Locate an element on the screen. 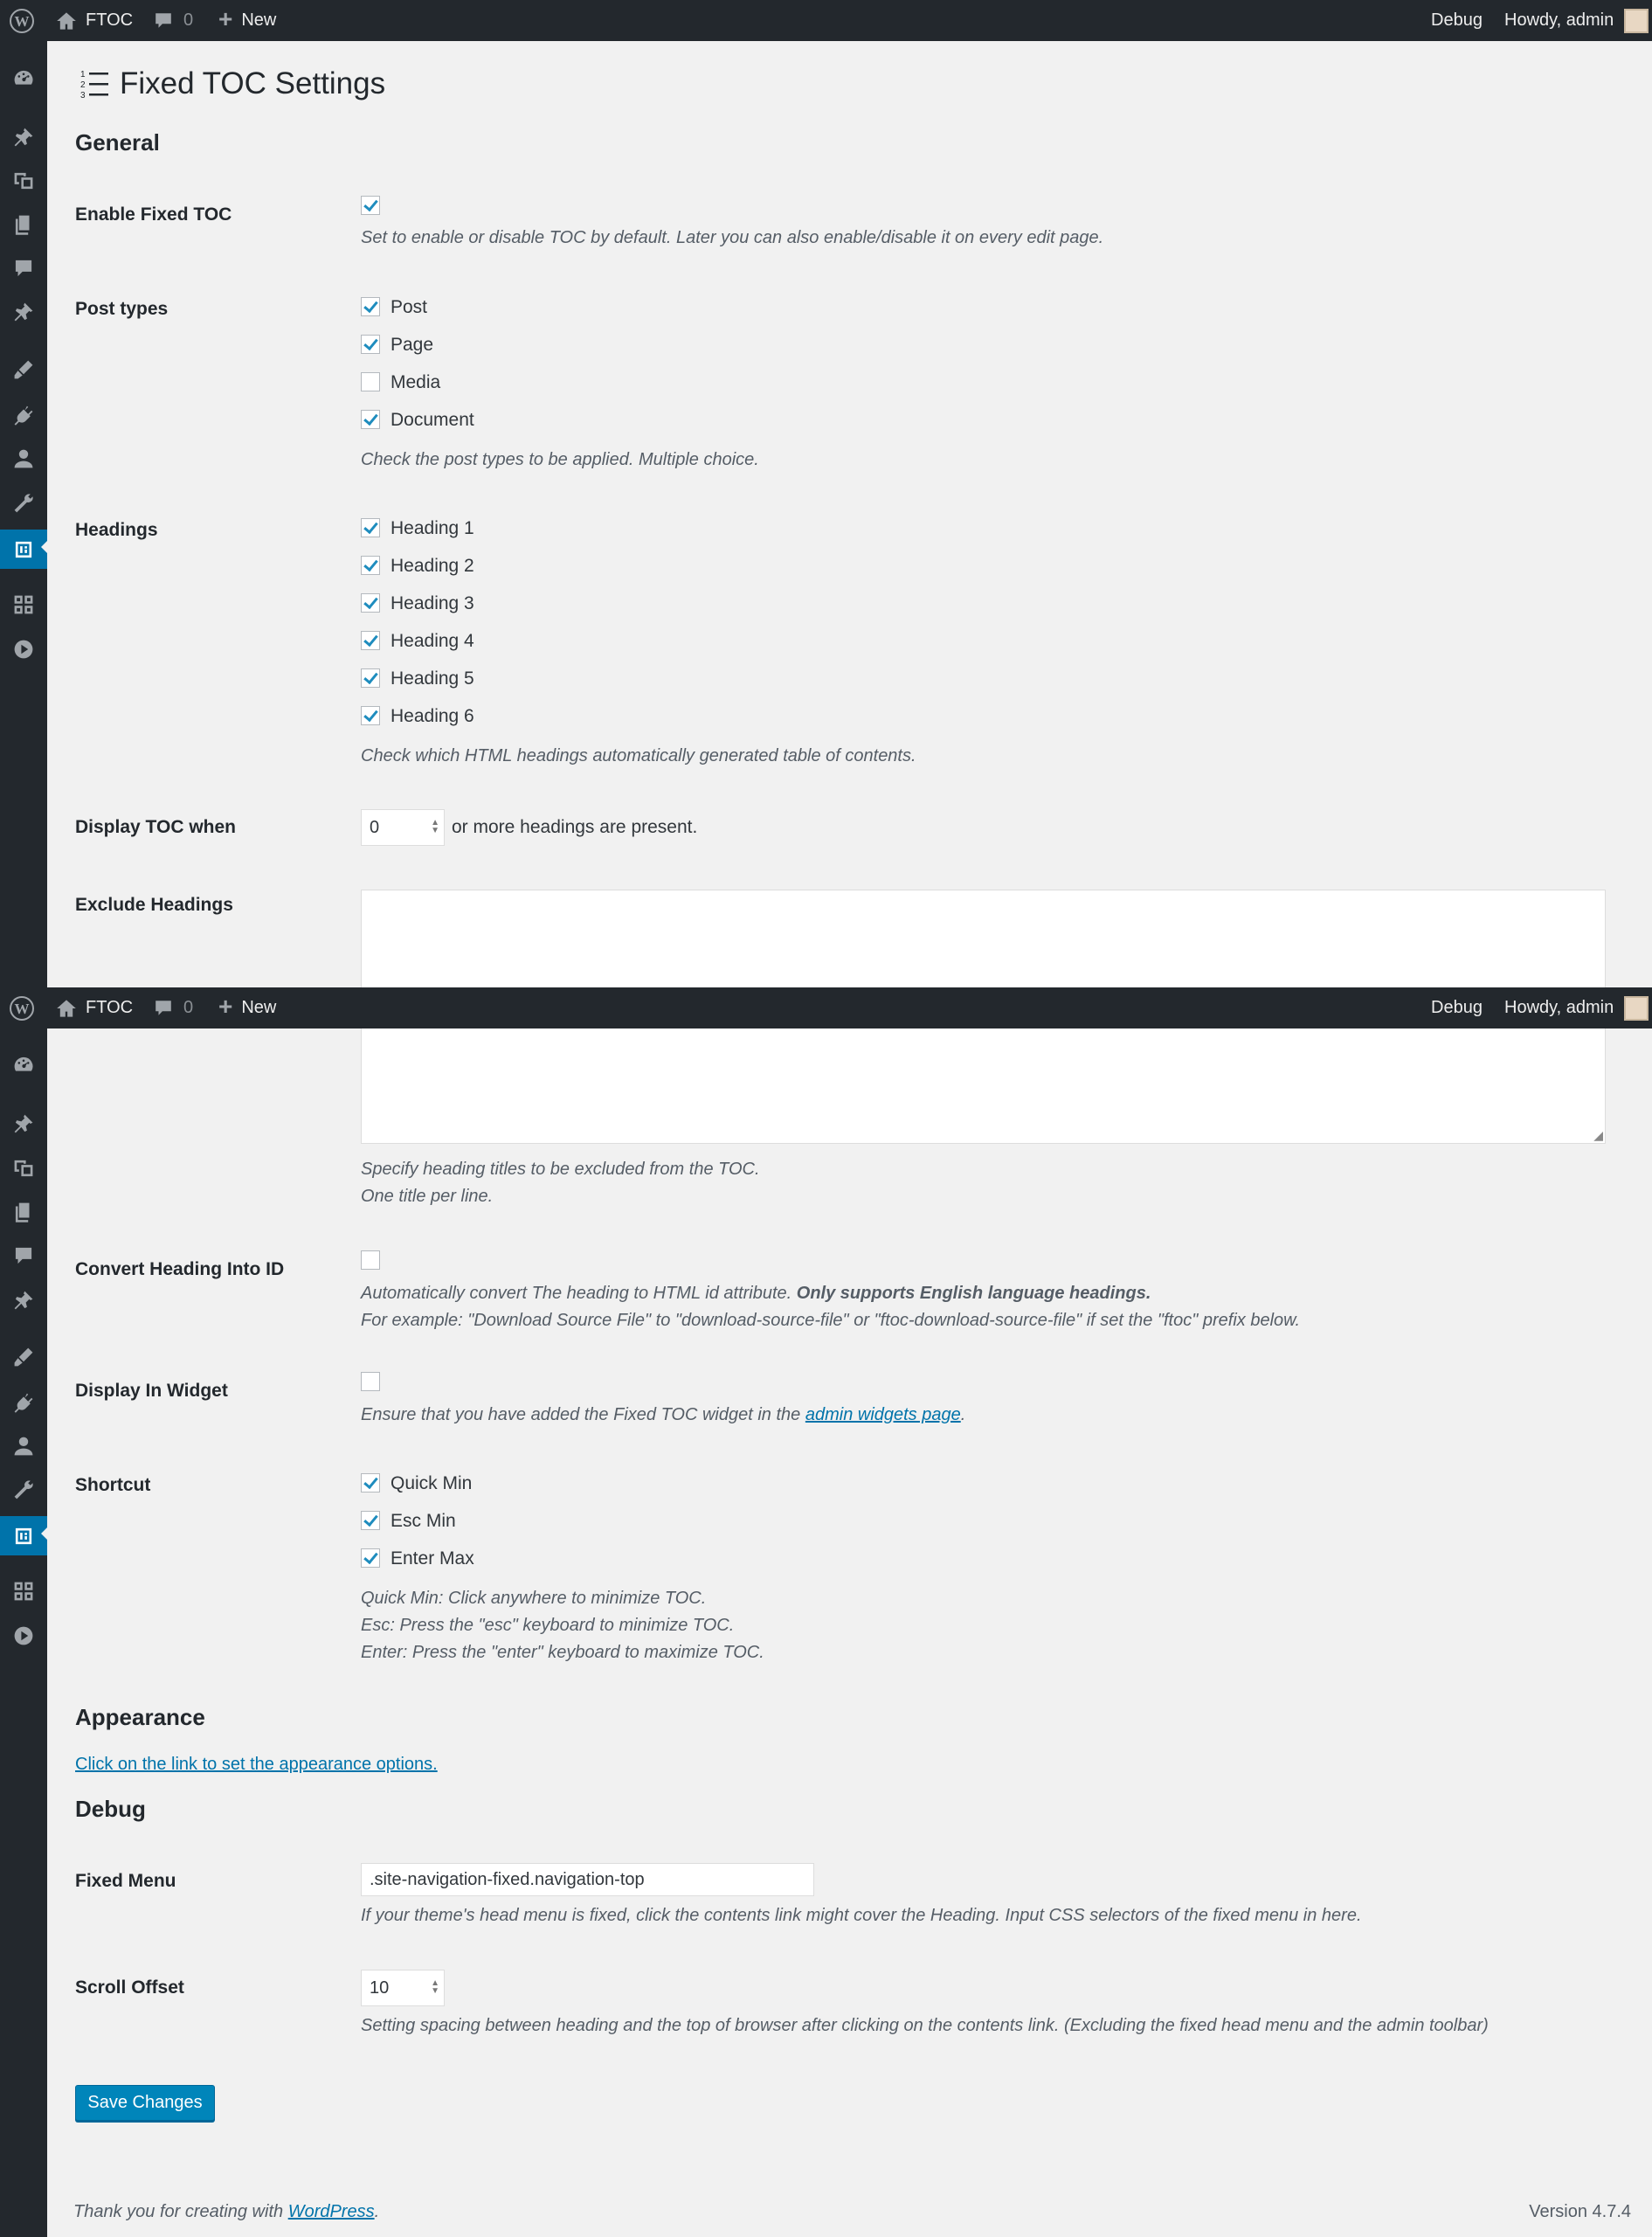 The height and width of the screenshot is (2237, 1652). exclude-headings-textarea-continued: ◢ is located at coordinates (983, 1086).